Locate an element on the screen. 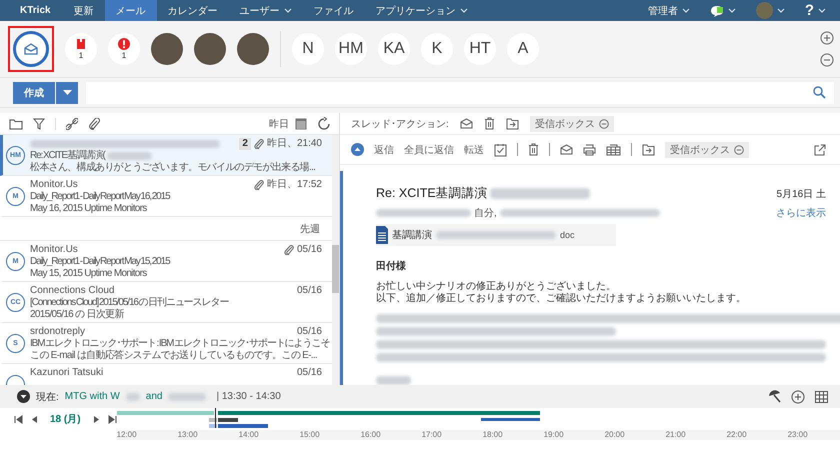 The height and width of the screenshot is (449, 840). filter-icon is located at coordinates (39, 124).